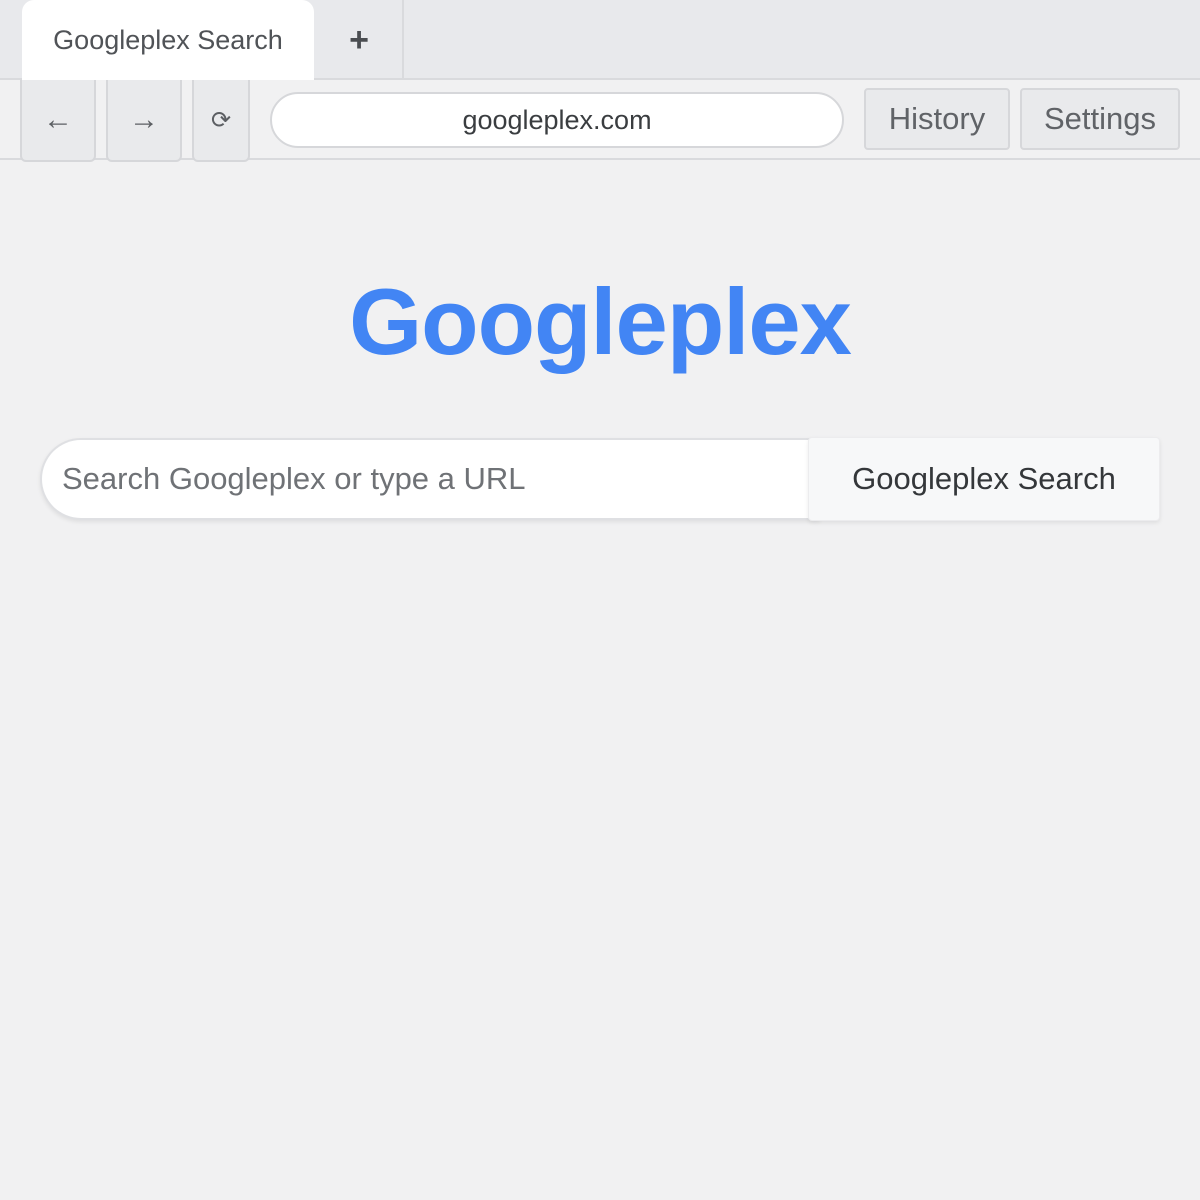 The image size is (1200, 1200). I want to click on forward-button: →, so click(144, 121).